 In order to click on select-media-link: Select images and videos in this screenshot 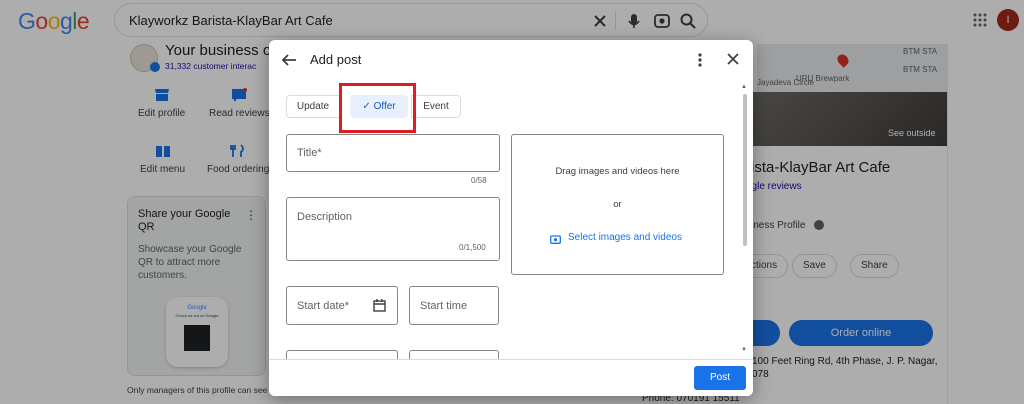, I will do `click(625, 237)`.